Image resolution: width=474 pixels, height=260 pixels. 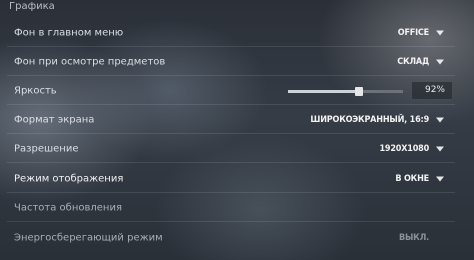 I want to click on setting-label: Фон при осмотре предметов, so click(x=90, y=62).